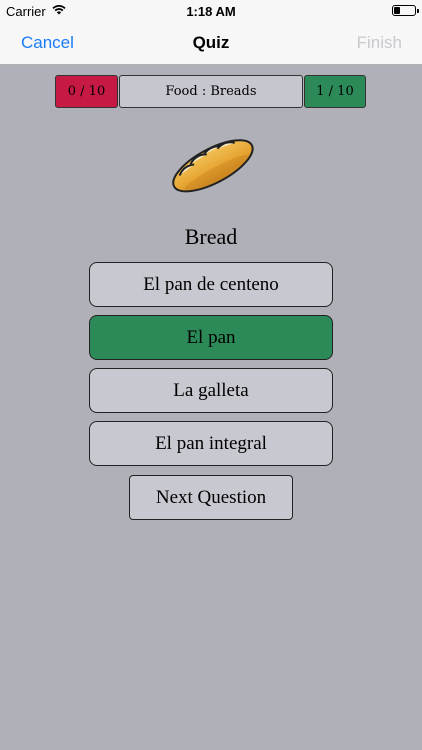  I want to click on question-word: Bread, so click(211, 236).